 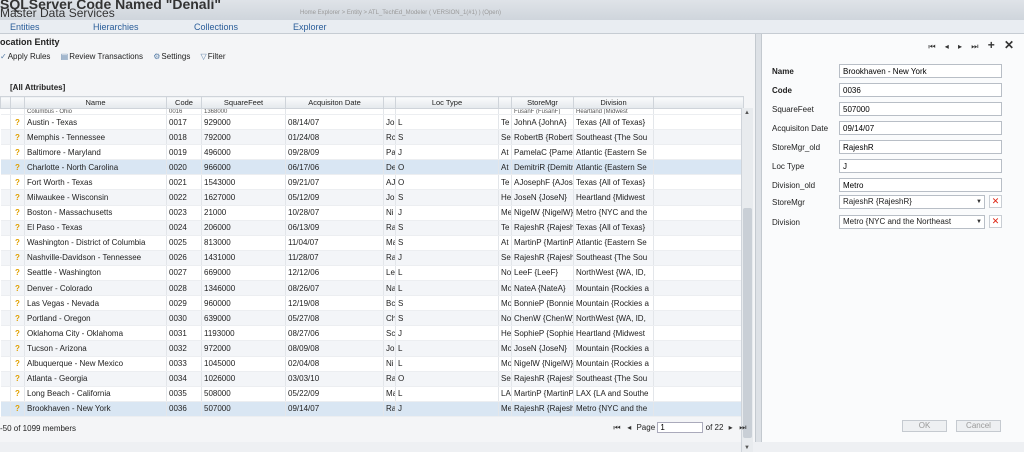 I want to click on cell-name: Las Vegas - Nevada, so click(x=95, y=303).